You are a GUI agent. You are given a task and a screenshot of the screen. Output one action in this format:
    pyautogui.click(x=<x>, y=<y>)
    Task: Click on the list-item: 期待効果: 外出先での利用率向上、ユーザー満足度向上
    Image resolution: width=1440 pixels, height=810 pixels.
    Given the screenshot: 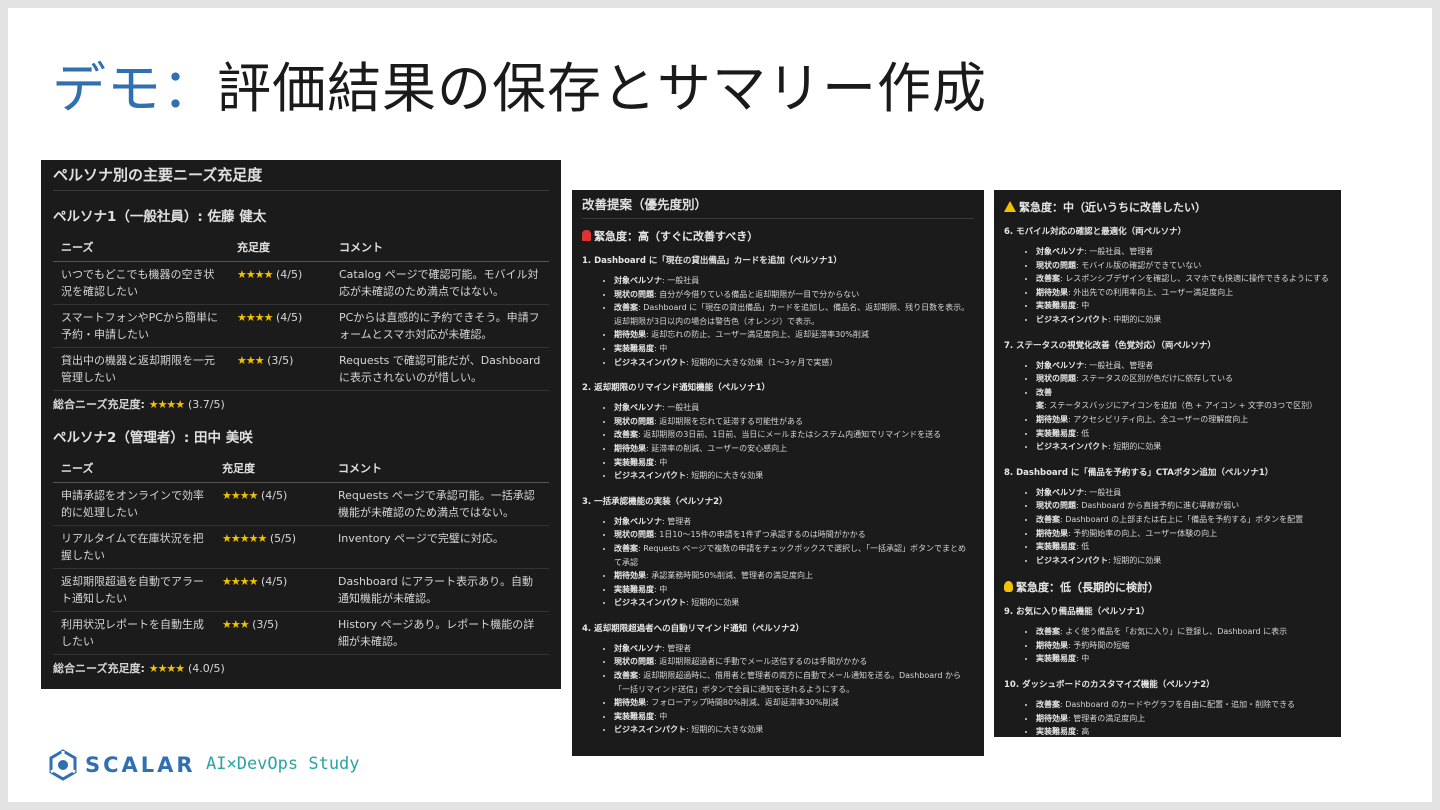 What is the action you would take?
    pyautogui.click(x=1183, y=293)
    